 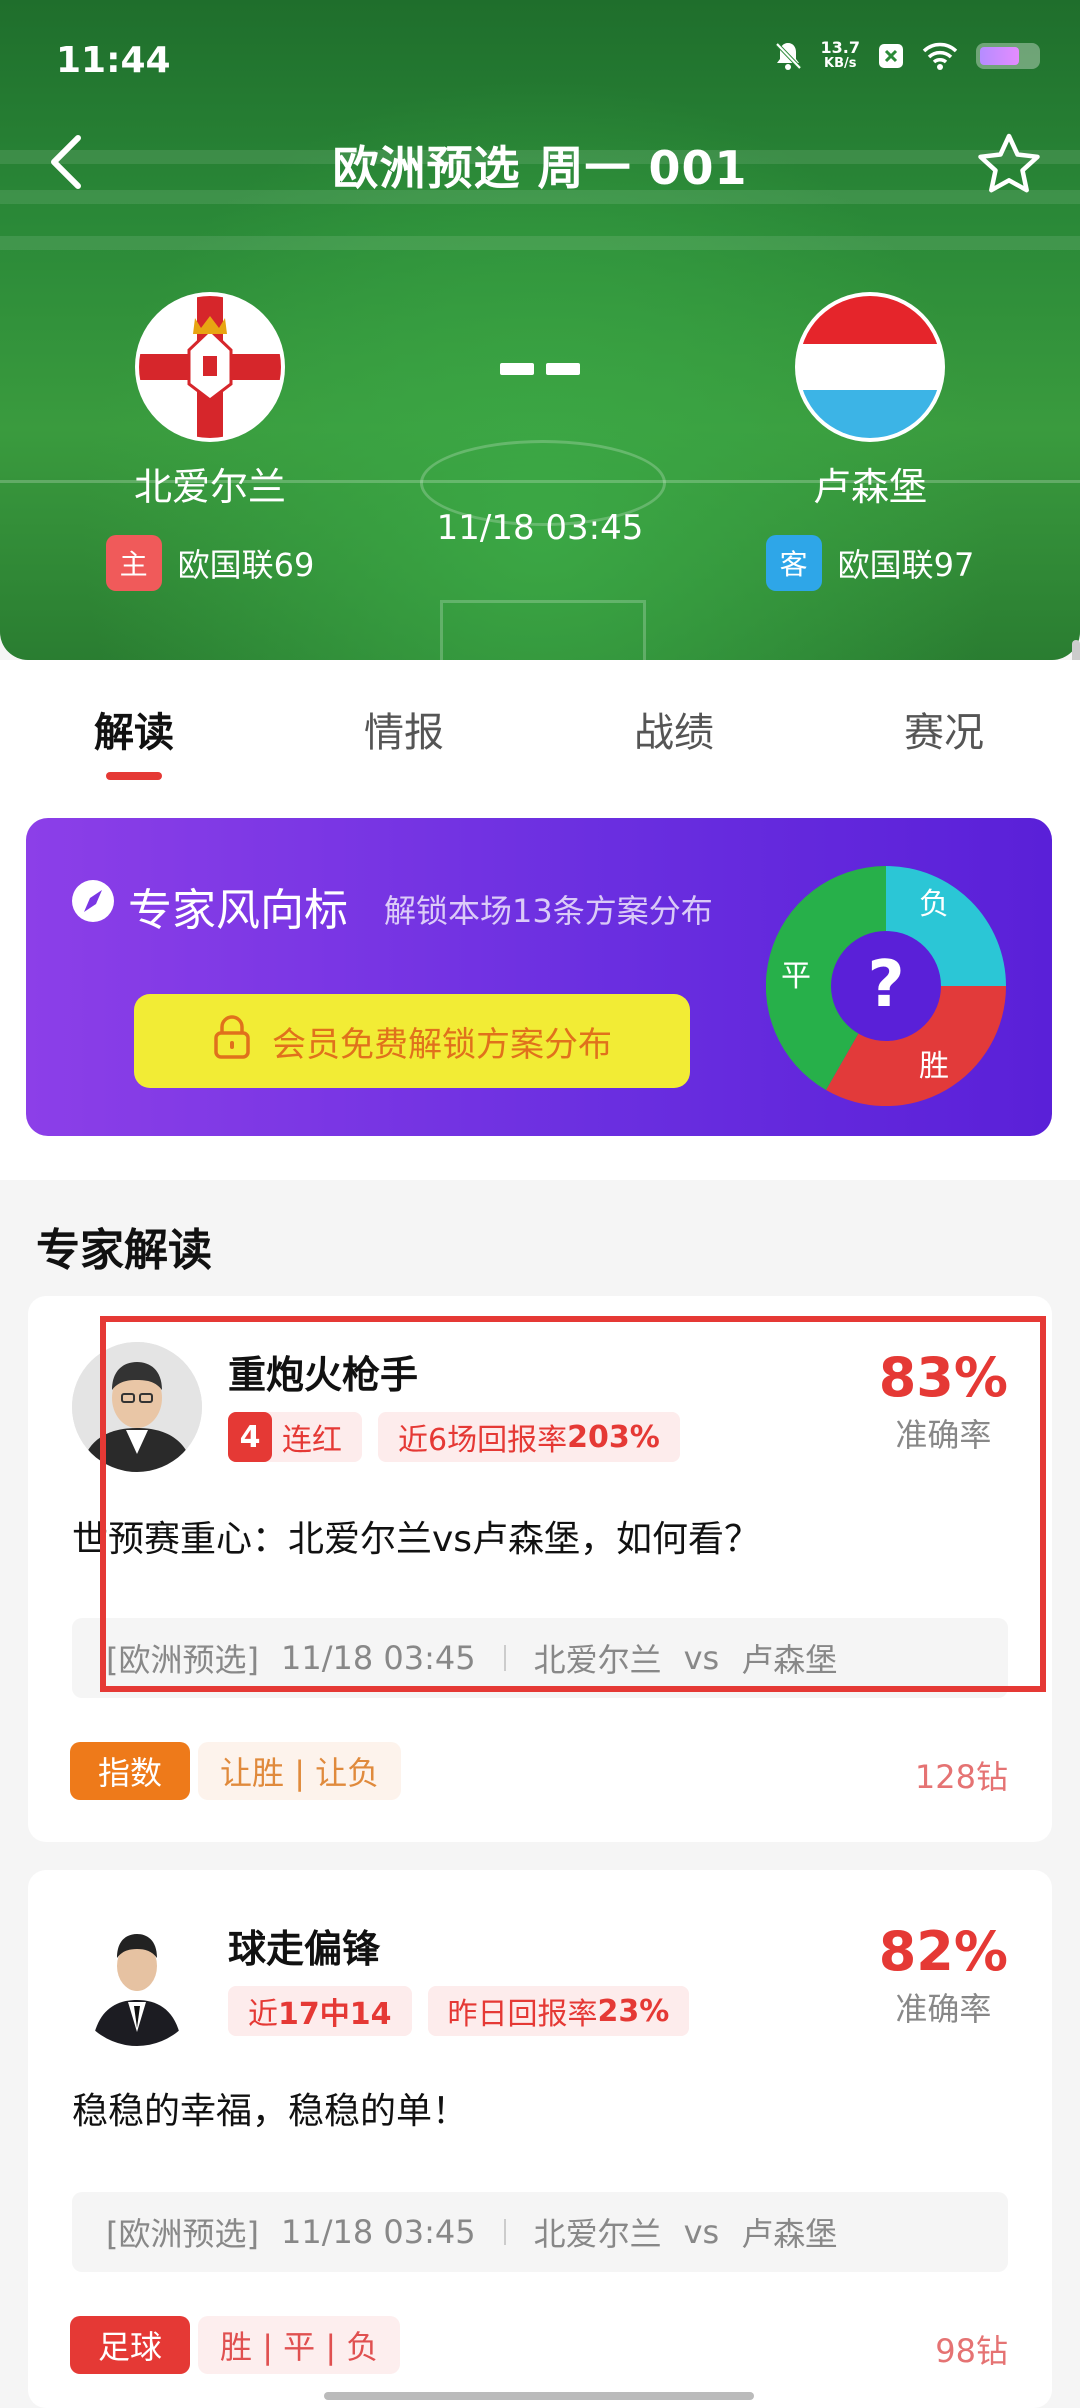 I want to click on price-label: 128钻, so click(x=961, y=1777).